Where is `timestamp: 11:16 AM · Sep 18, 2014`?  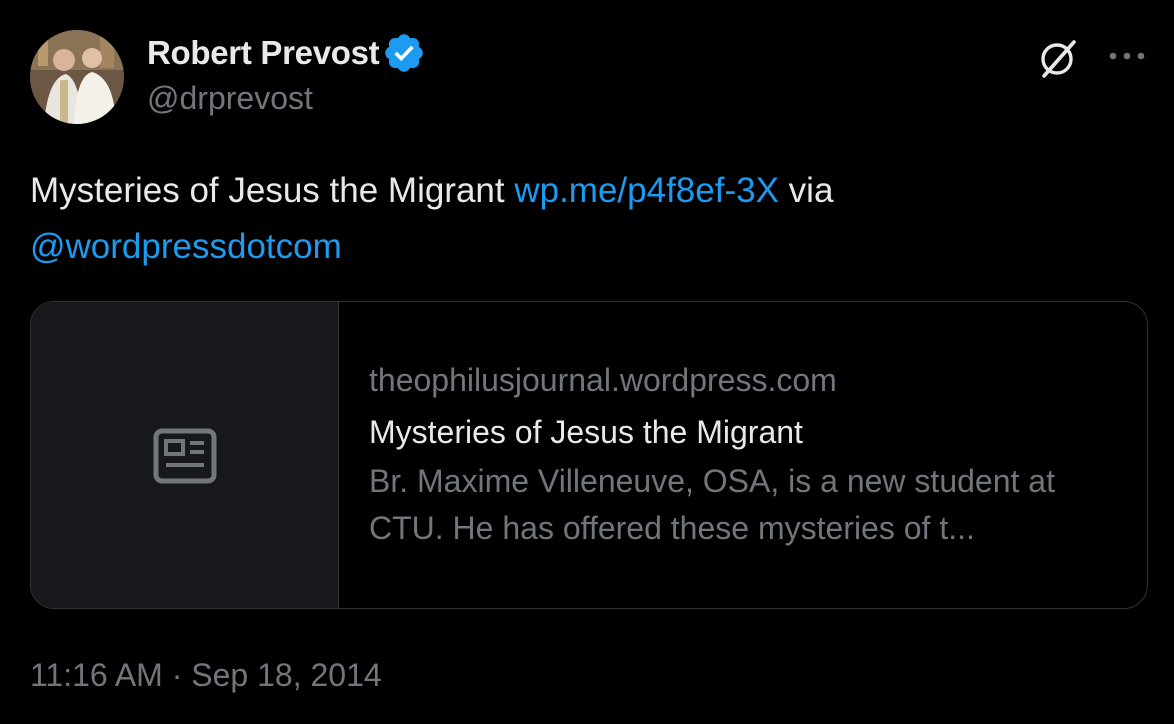 timestamp: 11:16 AM · Sep 18, 2014 is located at coordinates (206, 675).